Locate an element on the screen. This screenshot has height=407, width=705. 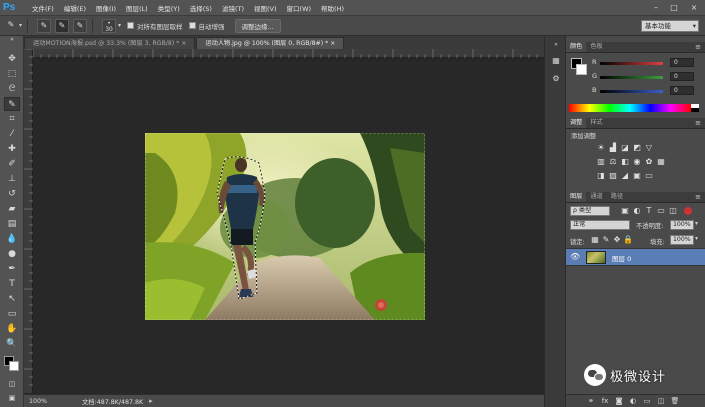
layer-filter-select: ρ 类型 is located at coordinates (590, 211).